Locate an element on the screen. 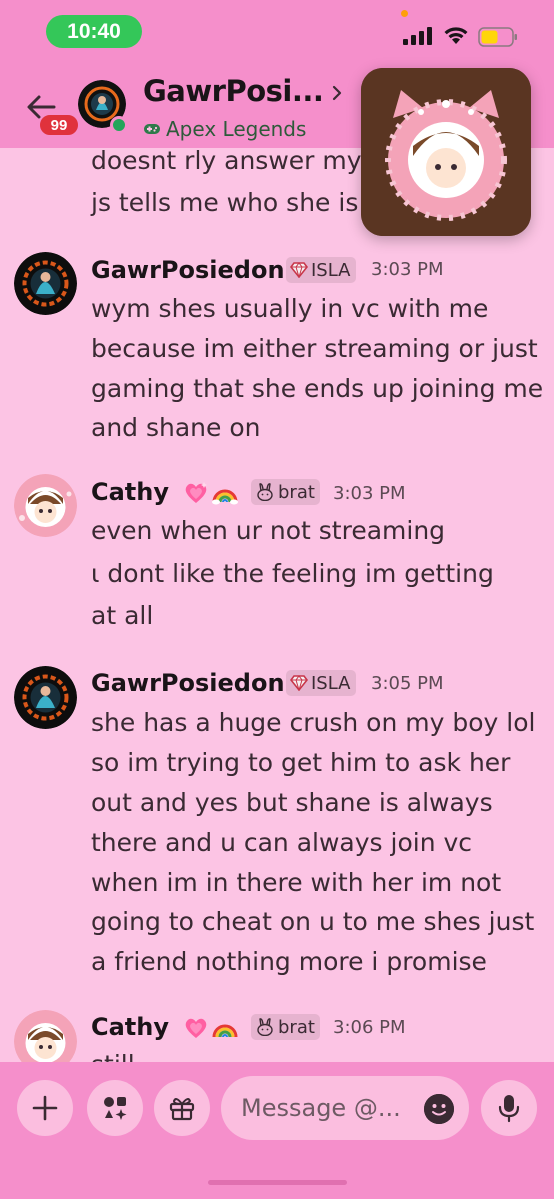  message-line: gaming that she ends up joining me is located at coordinates (317, 388).